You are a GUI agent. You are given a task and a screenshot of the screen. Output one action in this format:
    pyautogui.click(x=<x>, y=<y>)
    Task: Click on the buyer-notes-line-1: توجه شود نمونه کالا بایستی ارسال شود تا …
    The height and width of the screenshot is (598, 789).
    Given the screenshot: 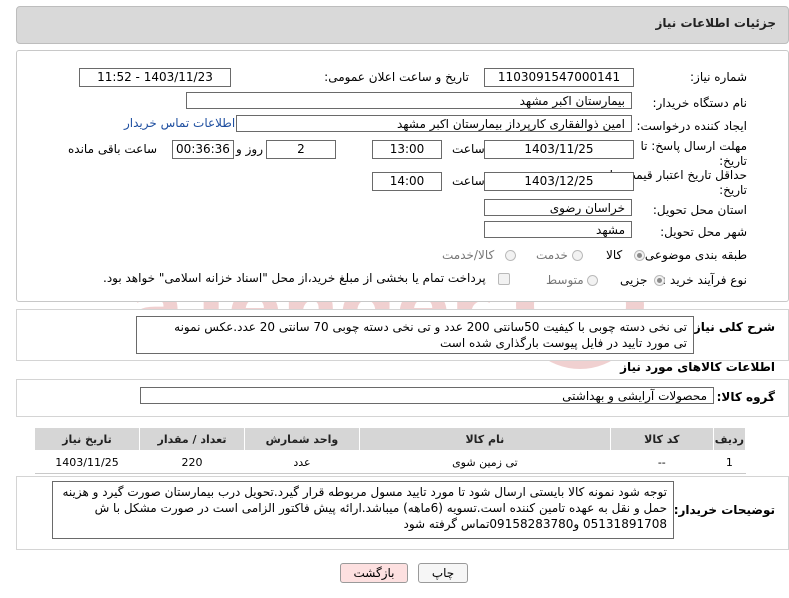 What is the action you would take?
    pyautogui.click(x=364, y=492)
    